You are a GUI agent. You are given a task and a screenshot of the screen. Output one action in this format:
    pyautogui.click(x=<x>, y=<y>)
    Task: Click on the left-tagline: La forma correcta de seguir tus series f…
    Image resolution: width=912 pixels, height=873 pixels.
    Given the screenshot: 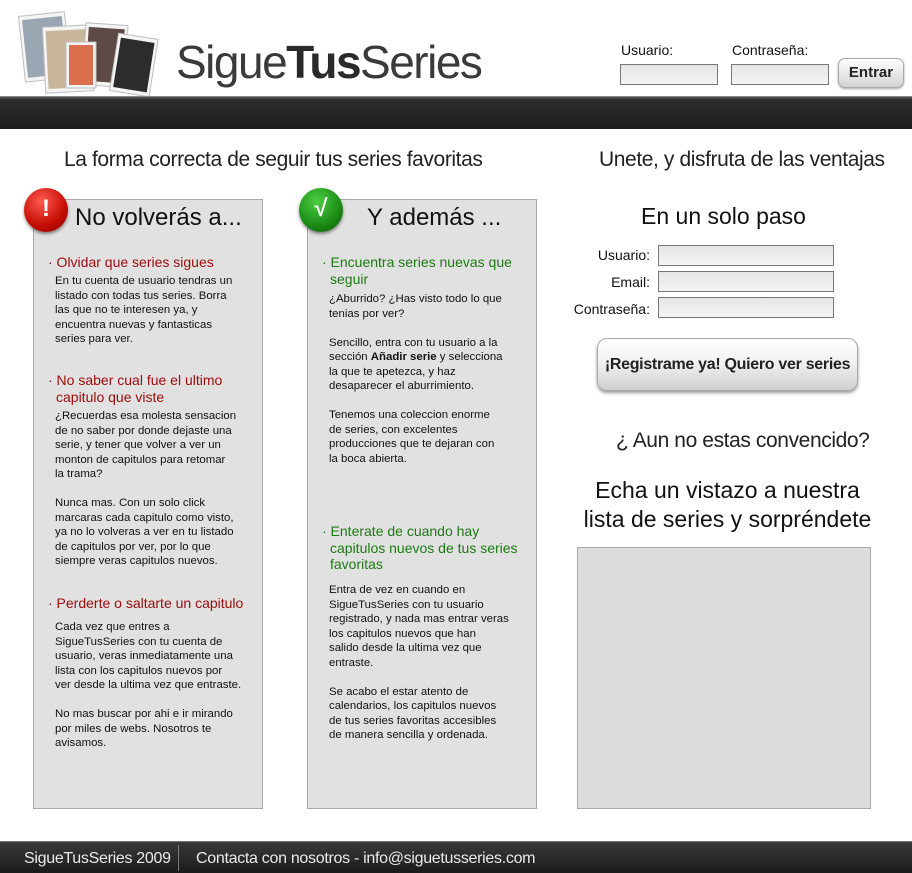 What is the action you would take?
    pyautogui.click(x=273, y=159)
    